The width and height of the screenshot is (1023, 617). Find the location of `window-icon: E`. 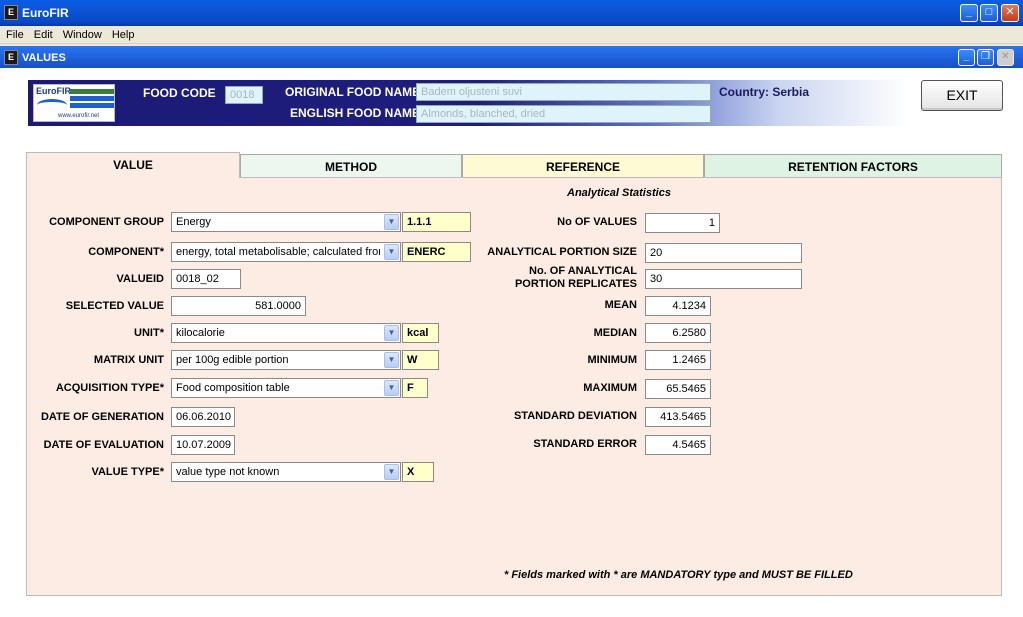

window-icon: E is located at coordinates (11, 57).